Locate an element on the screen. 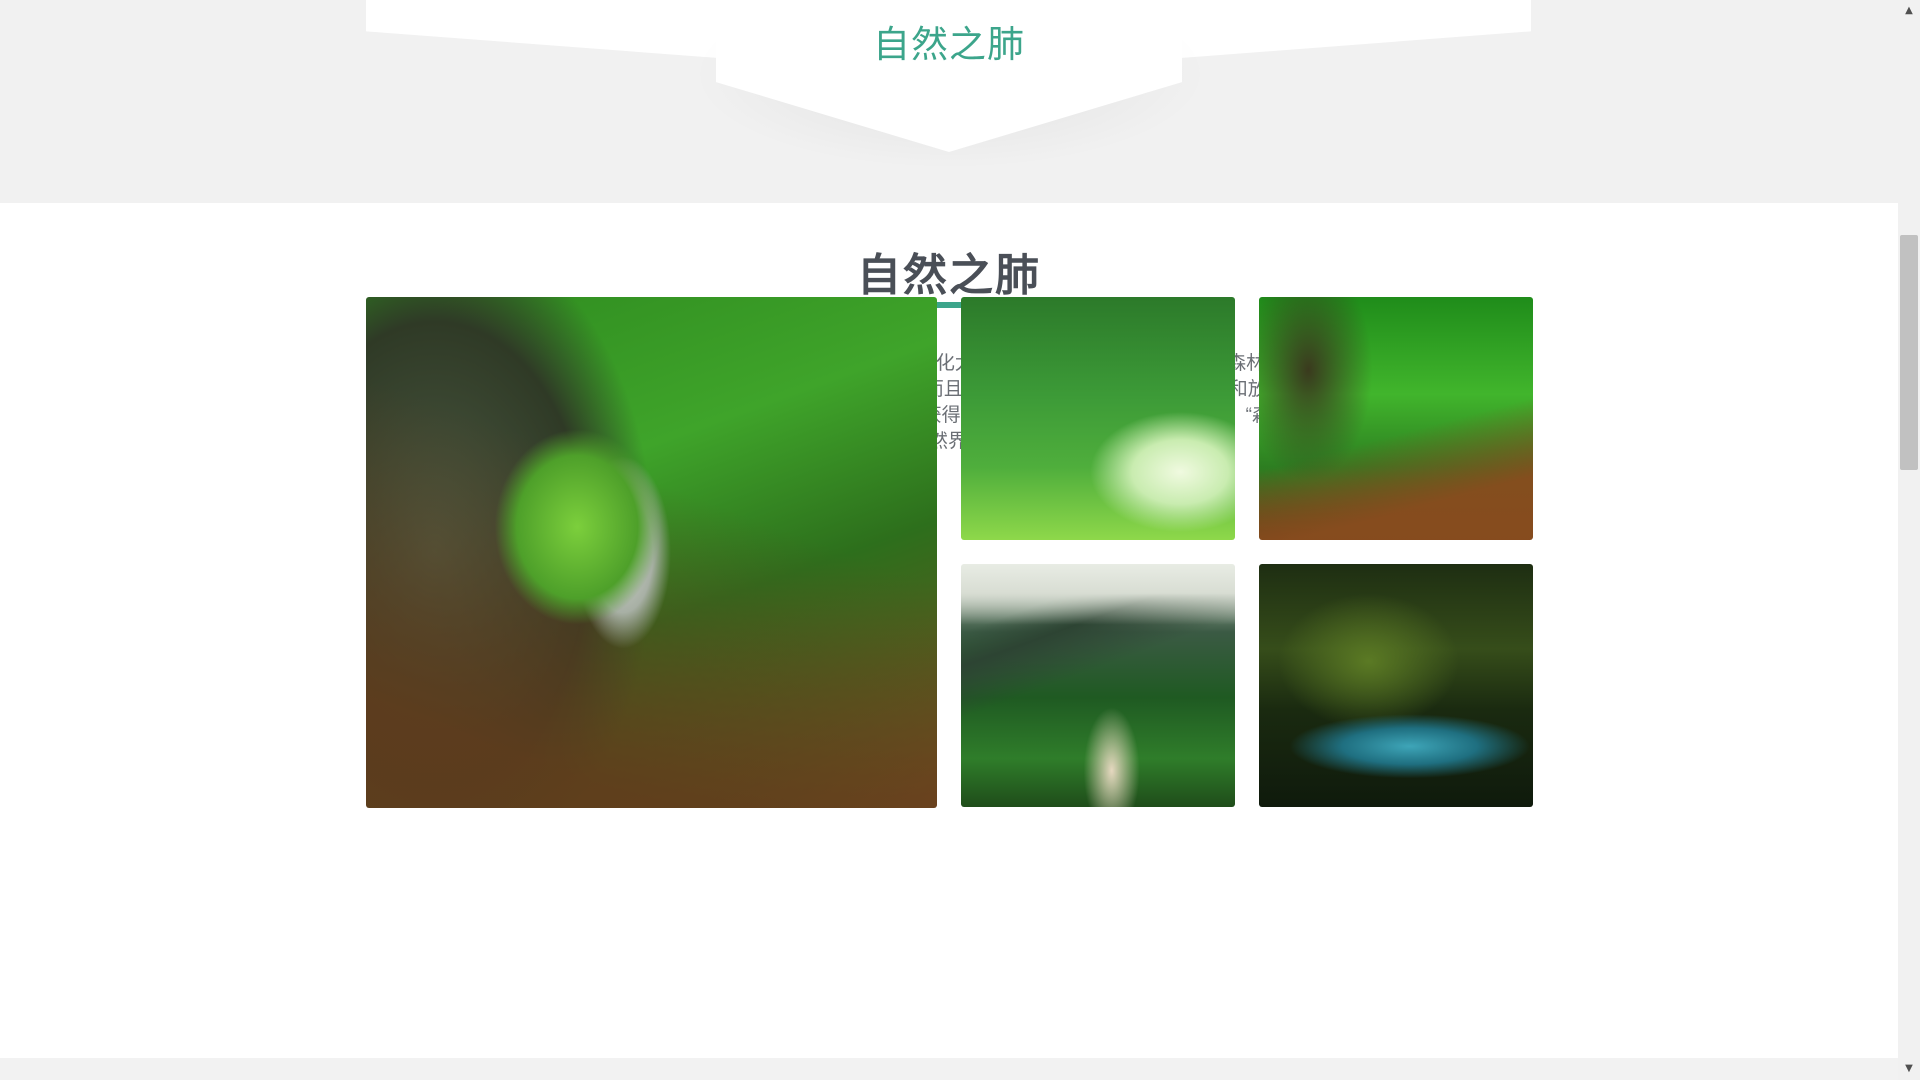 The width and height of the screenshot is (1920, 1080). banner-wing-left is located at coordinates (542, 29).